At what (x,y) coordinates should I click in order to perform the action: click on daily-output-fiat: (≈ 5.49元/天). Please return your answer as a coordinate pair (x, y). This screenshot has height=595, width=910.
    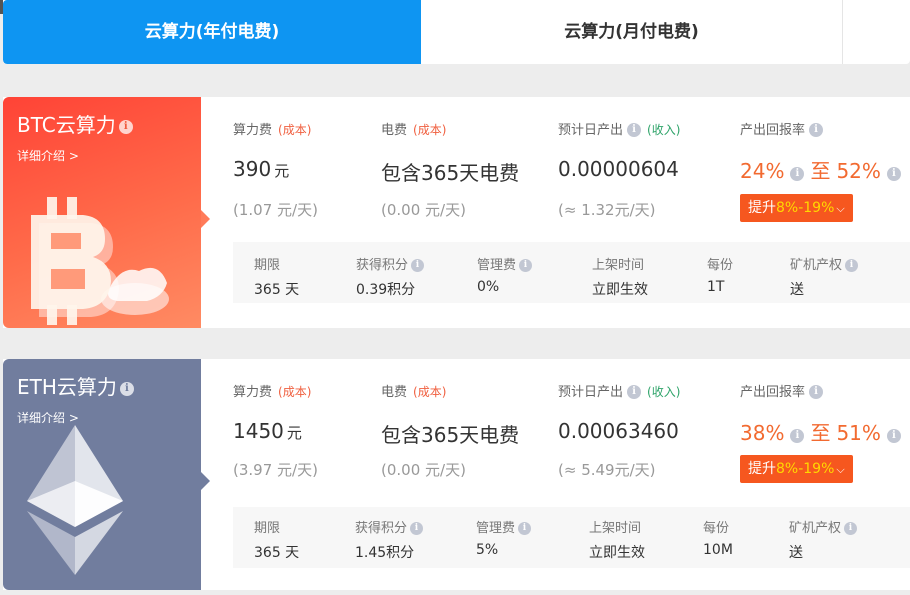
    Looking at the image, I should click on (607, 470).